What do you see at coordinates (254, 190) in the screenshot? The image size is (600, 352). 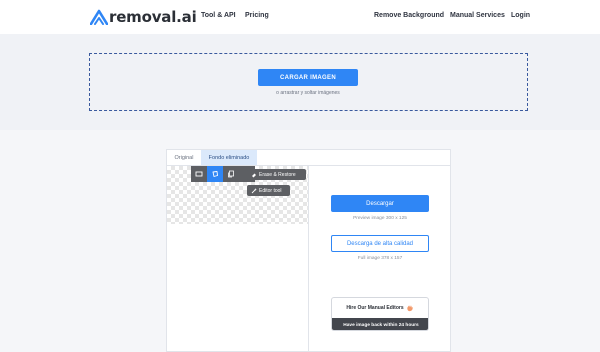 I see `wand-icon` at bounding box center [254, 190].